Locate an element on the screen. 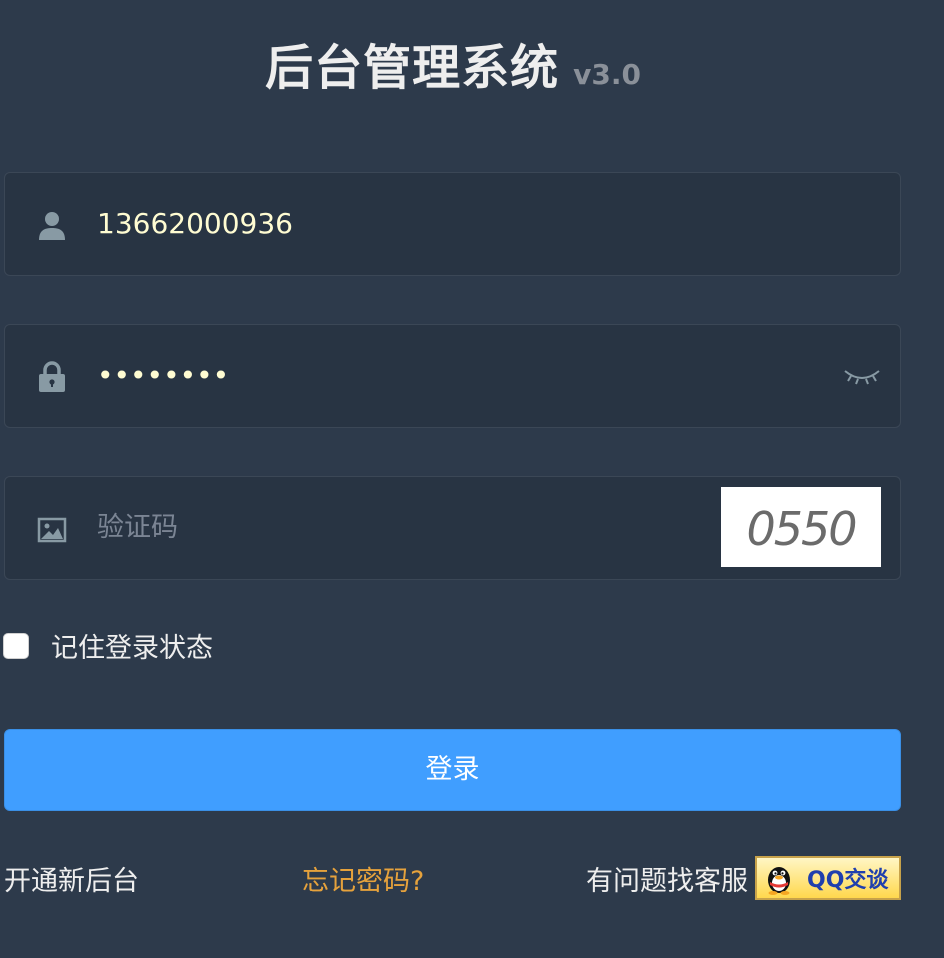 The image size is (944, 958). forgot-password-link: 忘记密码? is located at coordinates (363, 882).